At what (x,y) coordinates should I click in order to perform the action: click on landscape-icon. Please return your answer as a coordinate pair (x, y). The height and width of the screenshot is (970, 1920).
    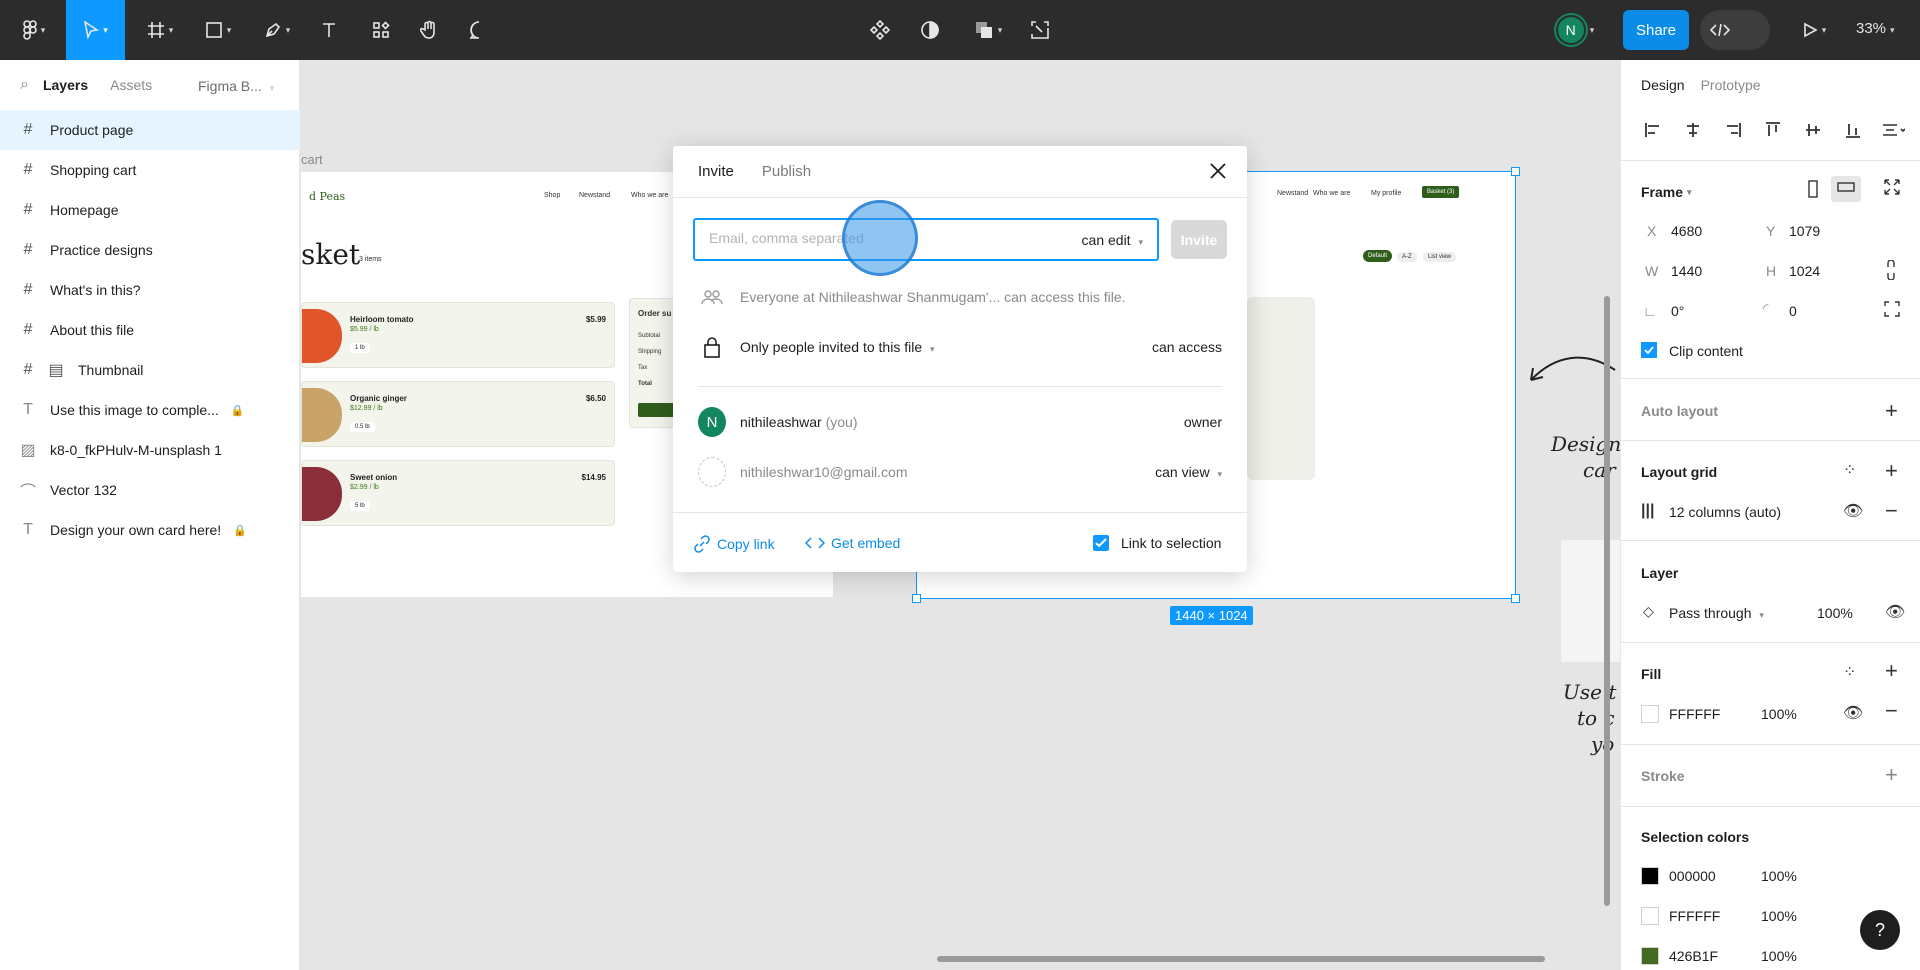
    Looking at the image, I should click on (1846, 189).